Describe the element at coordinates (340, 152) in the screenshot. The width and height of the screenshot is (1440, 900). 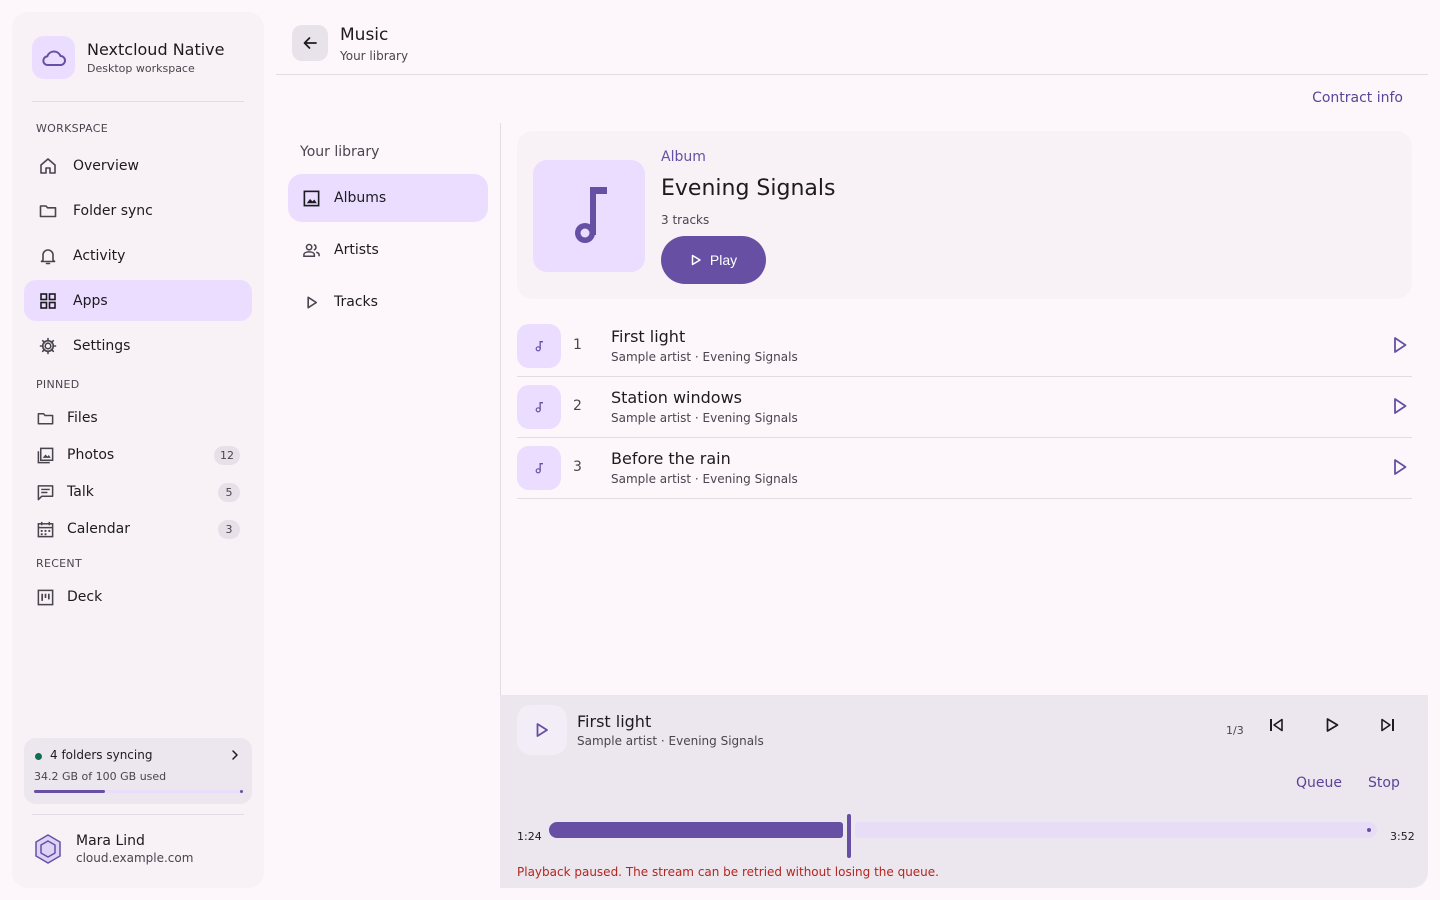
I see `library-heading: Your library` at that location.